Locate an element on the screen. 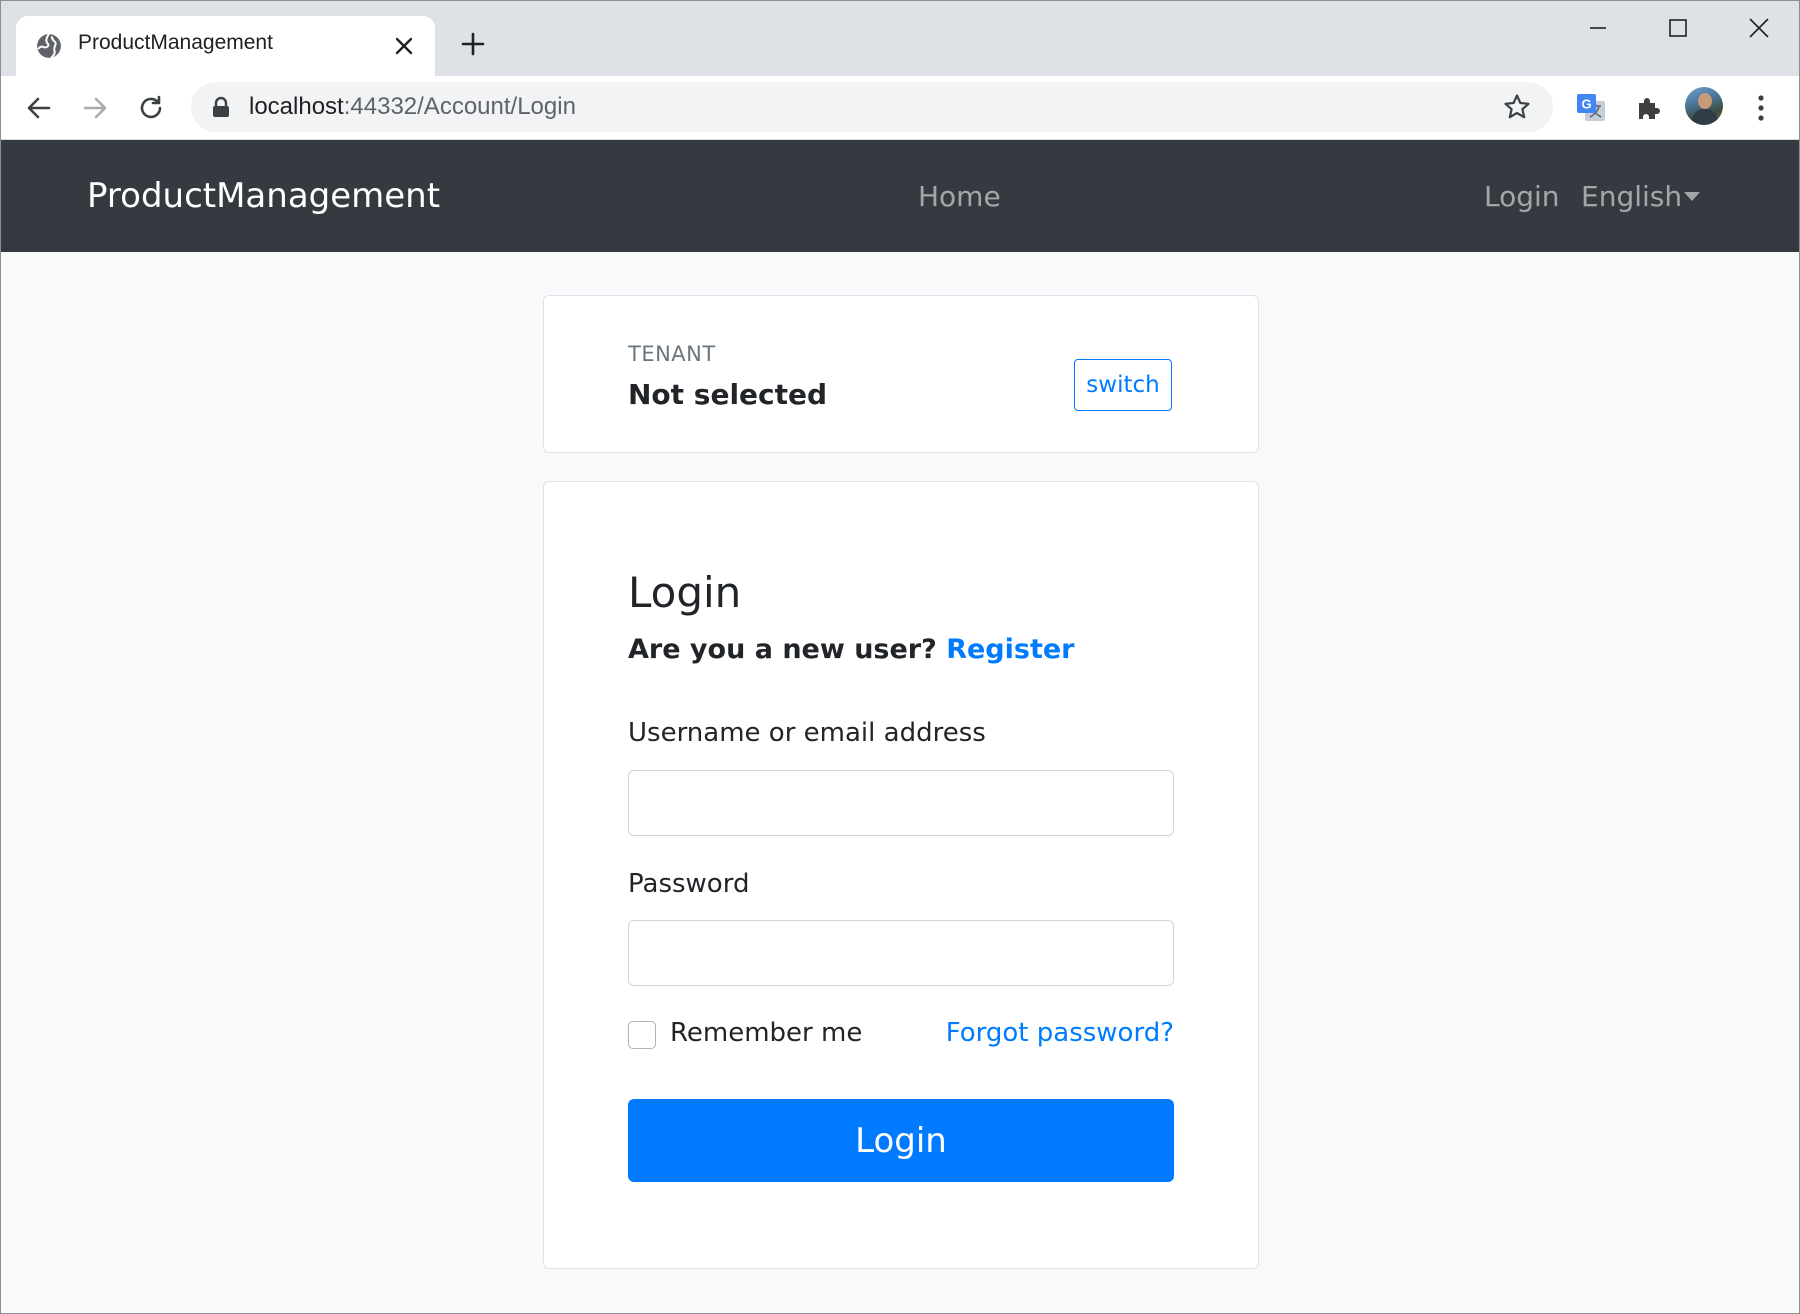  remember-me-label: Remember me is located at coordinates (766, 1033).